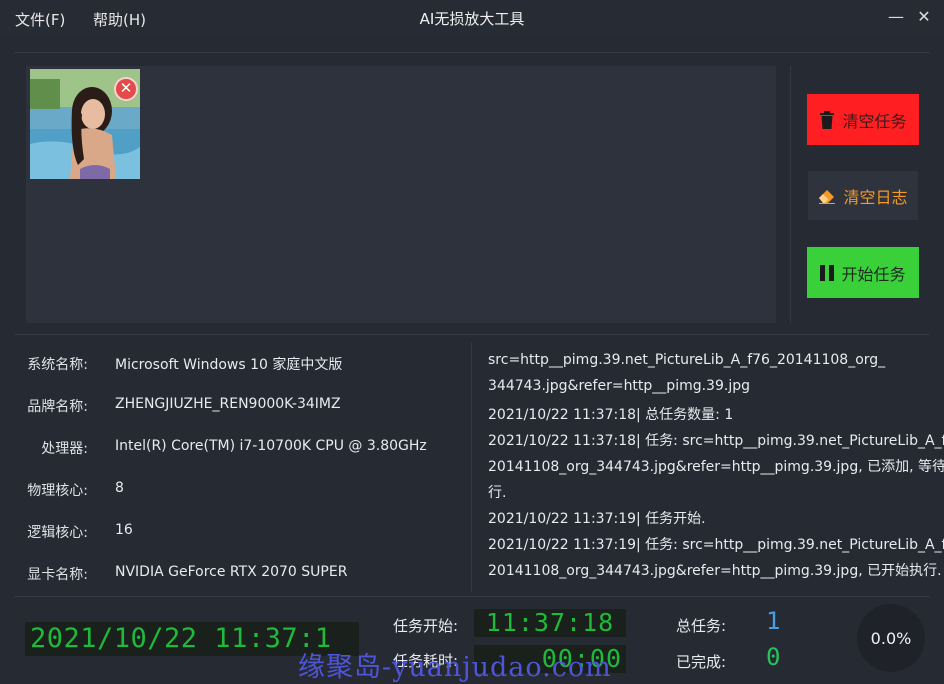 The height and width of the screenshot is (684, 944). Describe the element at coordinates (229, 365) in the screenshot. I see `system-name-value: Microsoft Windows 10 家庭中文版` at that location.